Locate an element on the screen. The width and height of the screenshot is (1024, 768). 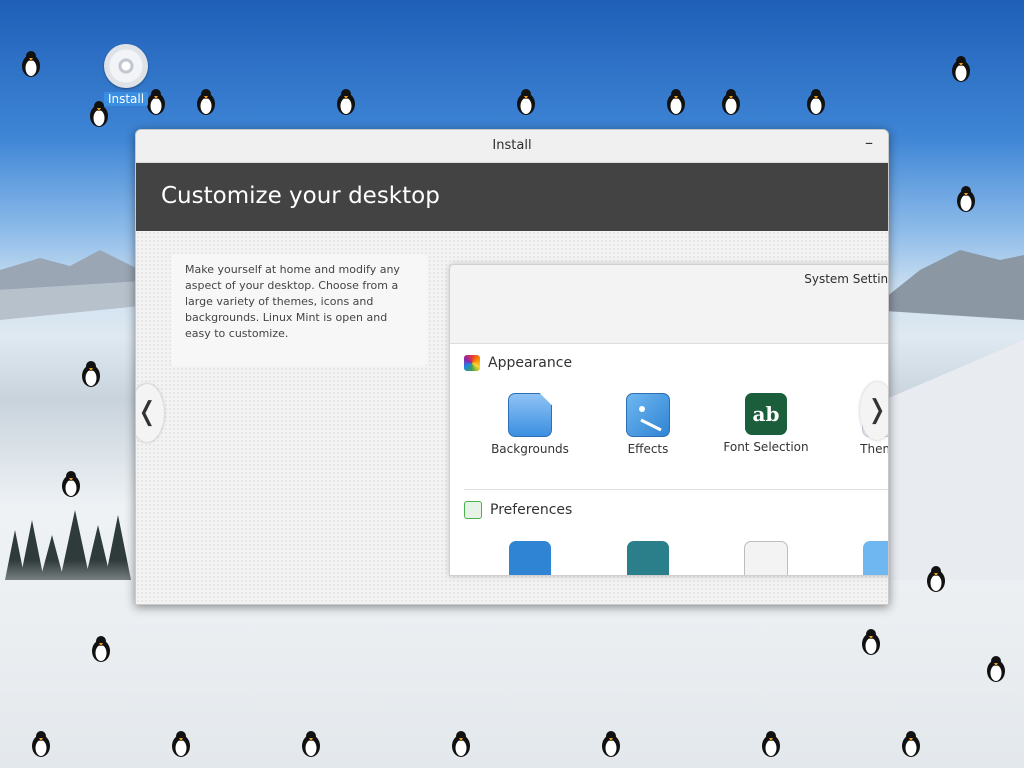
account-icon is located at coordinates (648, 558).